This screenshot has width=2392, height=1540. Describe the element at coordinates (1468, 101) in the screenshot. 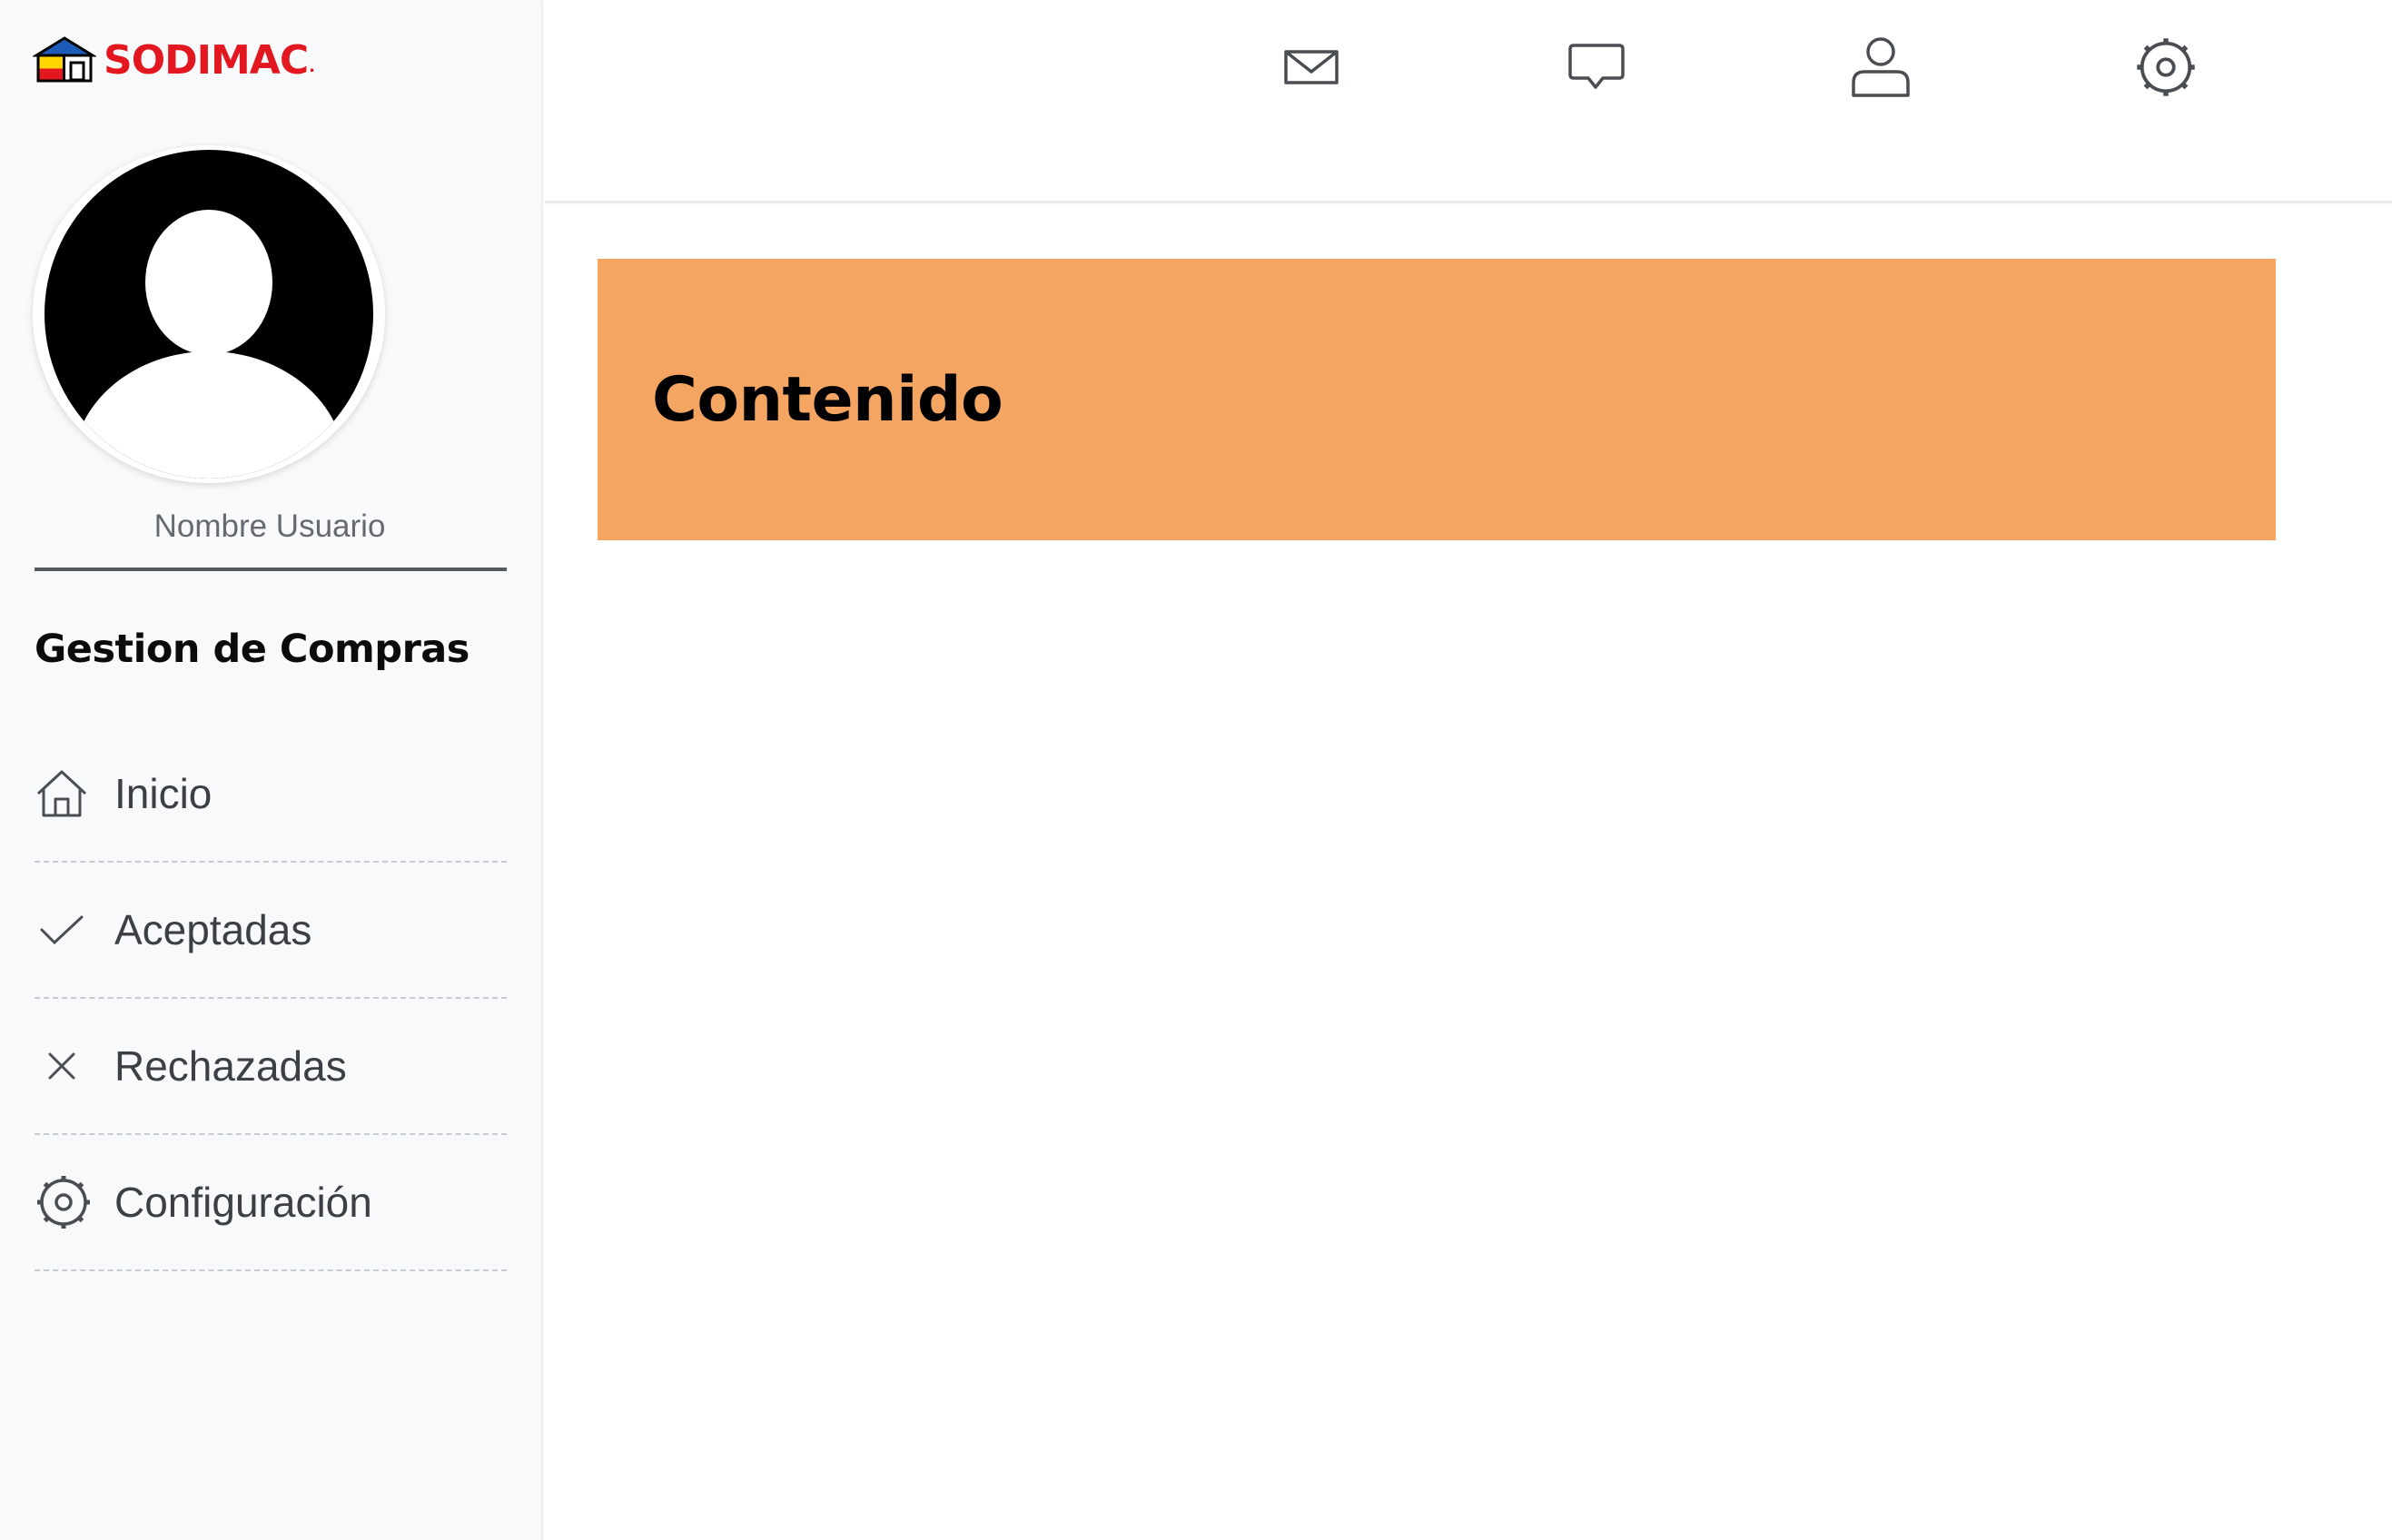

I see `top-bar` at that location.